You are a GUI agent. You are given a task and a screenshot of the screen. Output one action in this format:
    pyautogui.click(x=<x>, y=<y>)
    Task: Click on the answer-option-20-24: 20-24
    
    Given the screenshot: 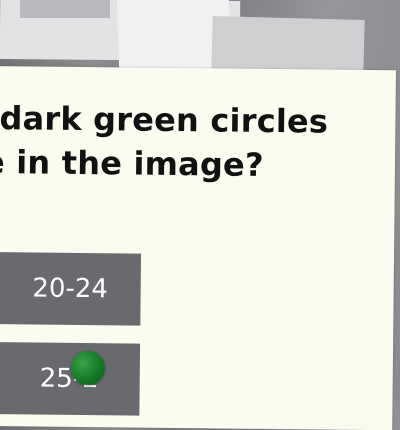 What is the action you would take?
    pyautogui.click(x=71, y=288)
    